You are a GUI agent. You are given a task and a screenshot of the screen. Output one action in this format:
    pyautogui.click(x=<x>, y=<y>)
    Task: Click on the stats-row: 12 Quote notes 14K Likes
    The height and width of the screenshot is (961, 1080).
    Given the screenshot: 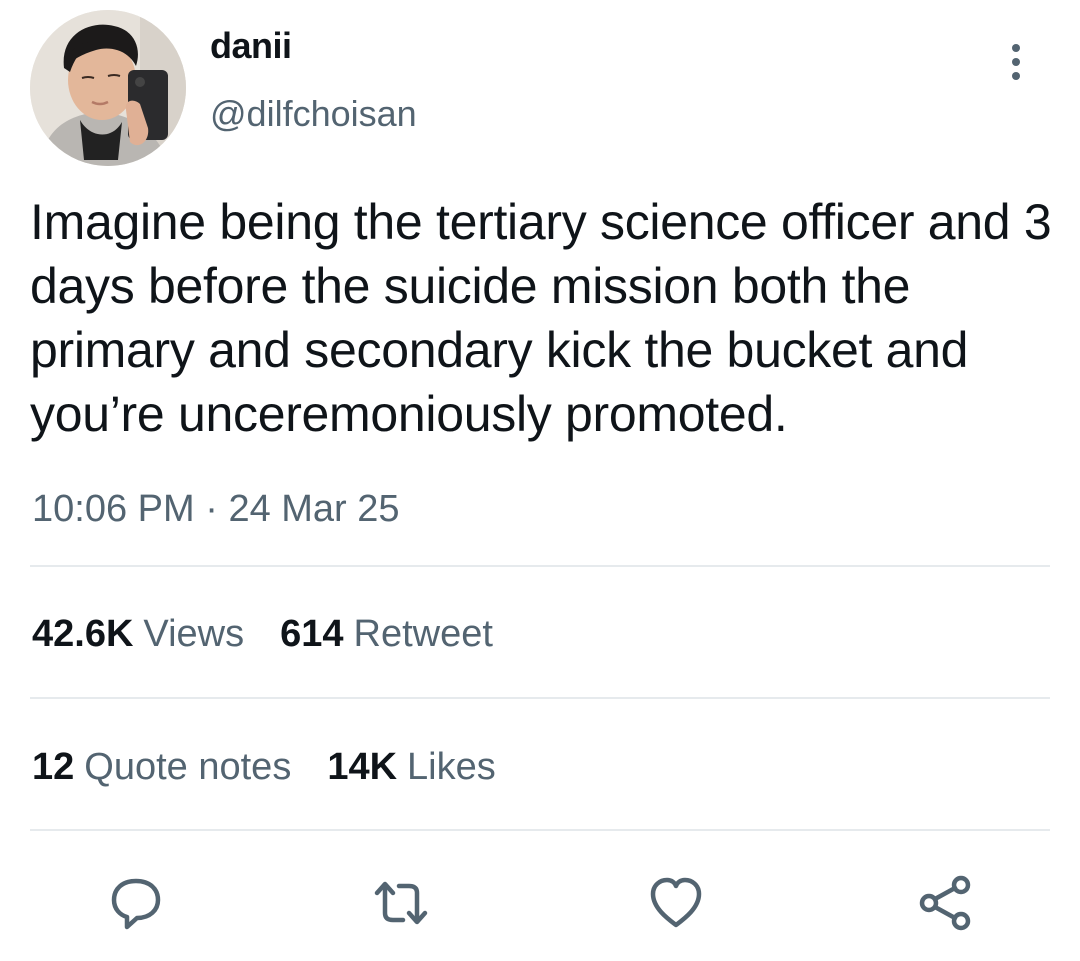 What is the action you would take?
    pyautogui.click(x=264, y=767)
    